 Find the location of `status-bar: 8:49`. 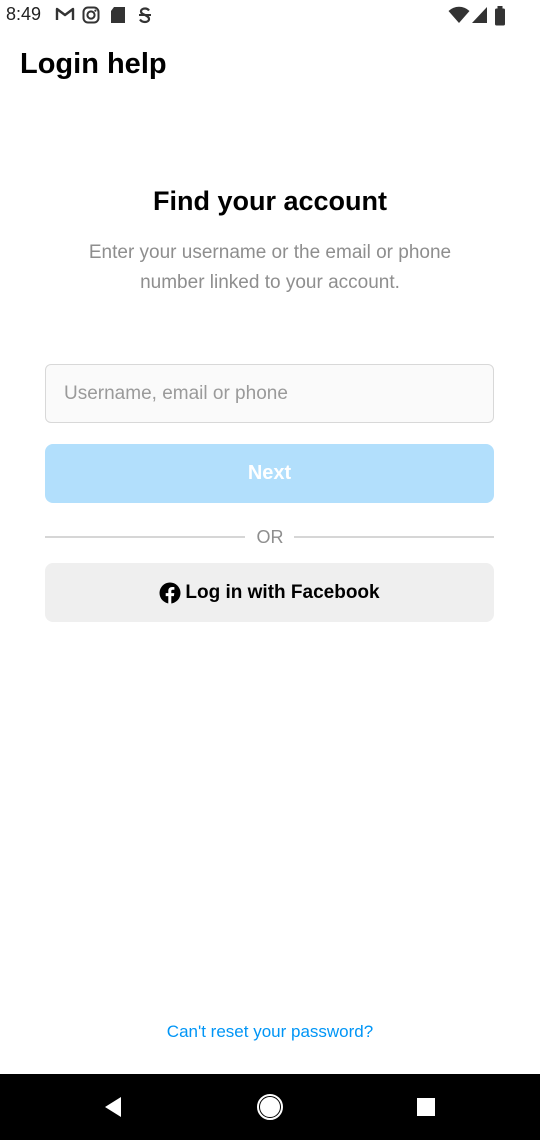

status-bar: 8:49 is located at coordinates (270, 16).